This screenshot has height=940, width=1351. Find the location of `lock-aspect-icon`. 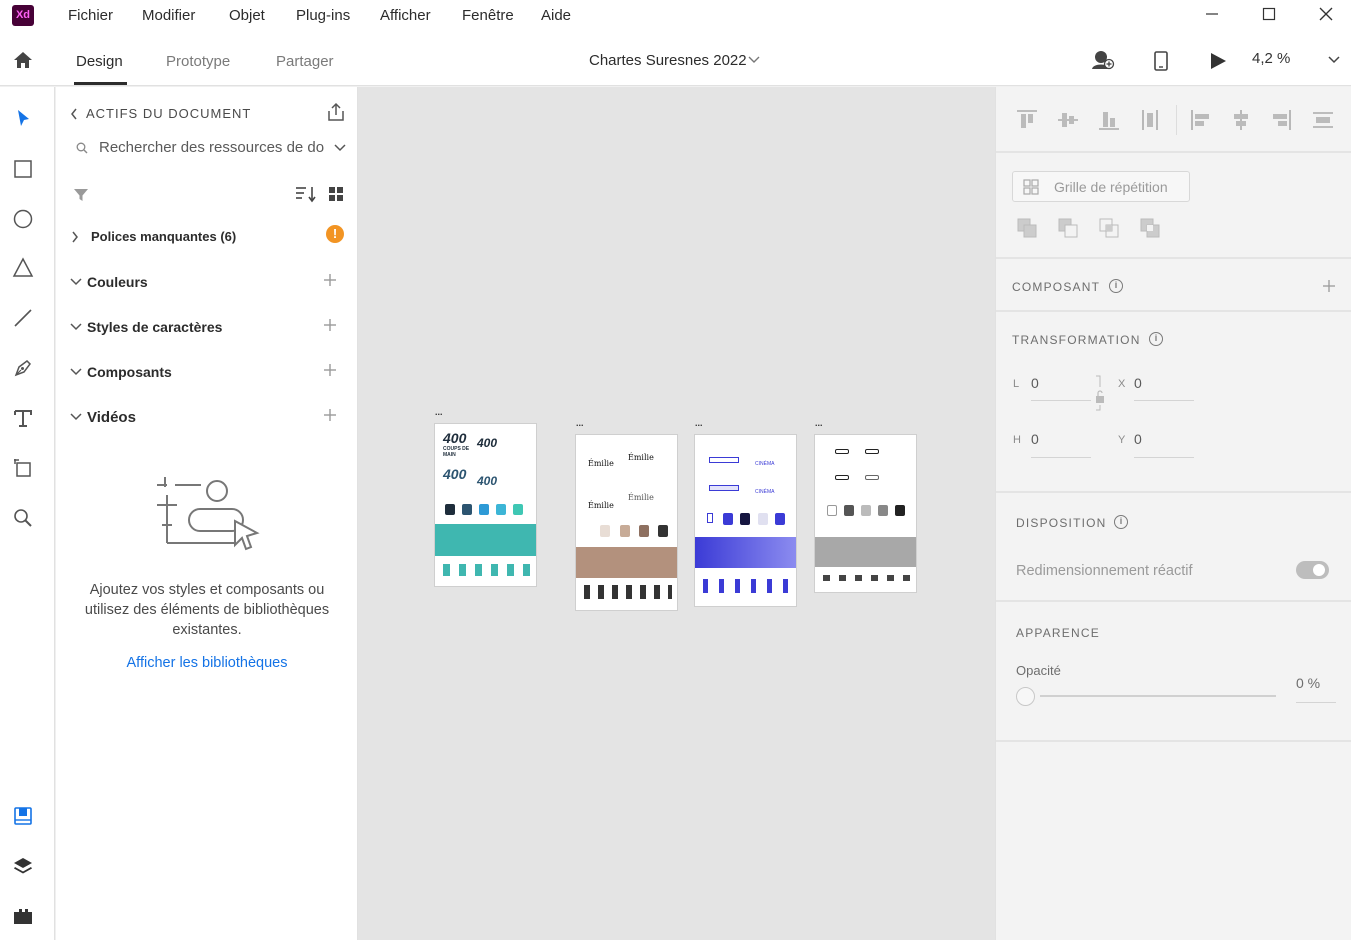

lock-aspect-icon is located at coordinates (1100, 393).